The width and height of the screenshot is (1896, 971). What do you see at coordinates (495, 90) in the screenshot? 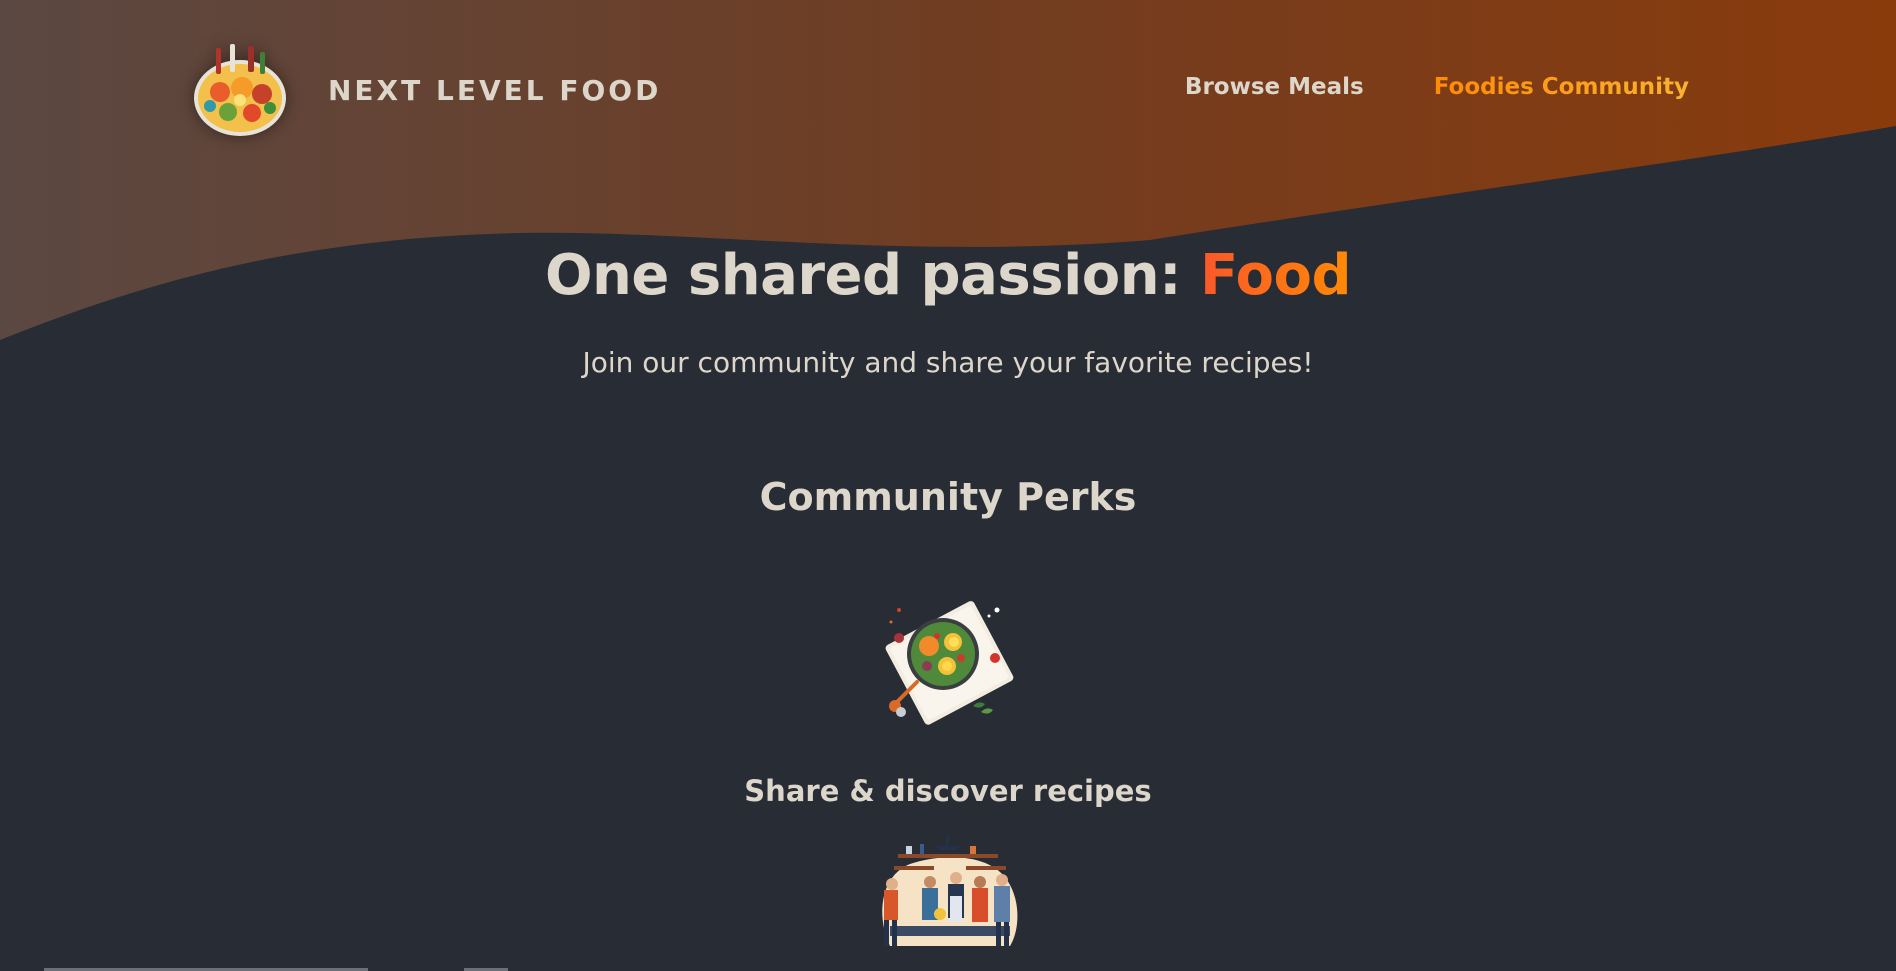
I see `logo-text: NEXT LEVEL FOOD` at bounding box center [495, 90].